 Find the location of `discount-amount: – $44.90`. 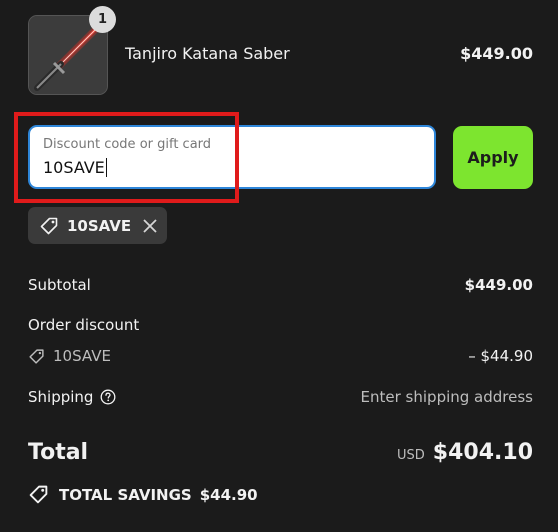

discount-amount: – $44.90 is located at coordinates (500, 356).